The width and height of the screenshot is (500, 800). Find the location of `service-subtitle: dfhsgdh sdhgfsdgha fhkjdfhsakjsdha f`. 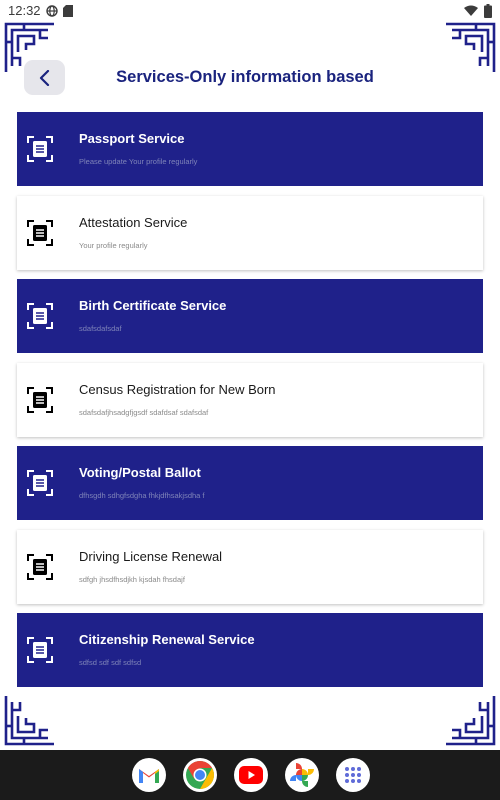

service-subtitle: dfhsgdh sdhgfsdgha fhkjdfhsakjsdha f is located at coordinates (142, 495).